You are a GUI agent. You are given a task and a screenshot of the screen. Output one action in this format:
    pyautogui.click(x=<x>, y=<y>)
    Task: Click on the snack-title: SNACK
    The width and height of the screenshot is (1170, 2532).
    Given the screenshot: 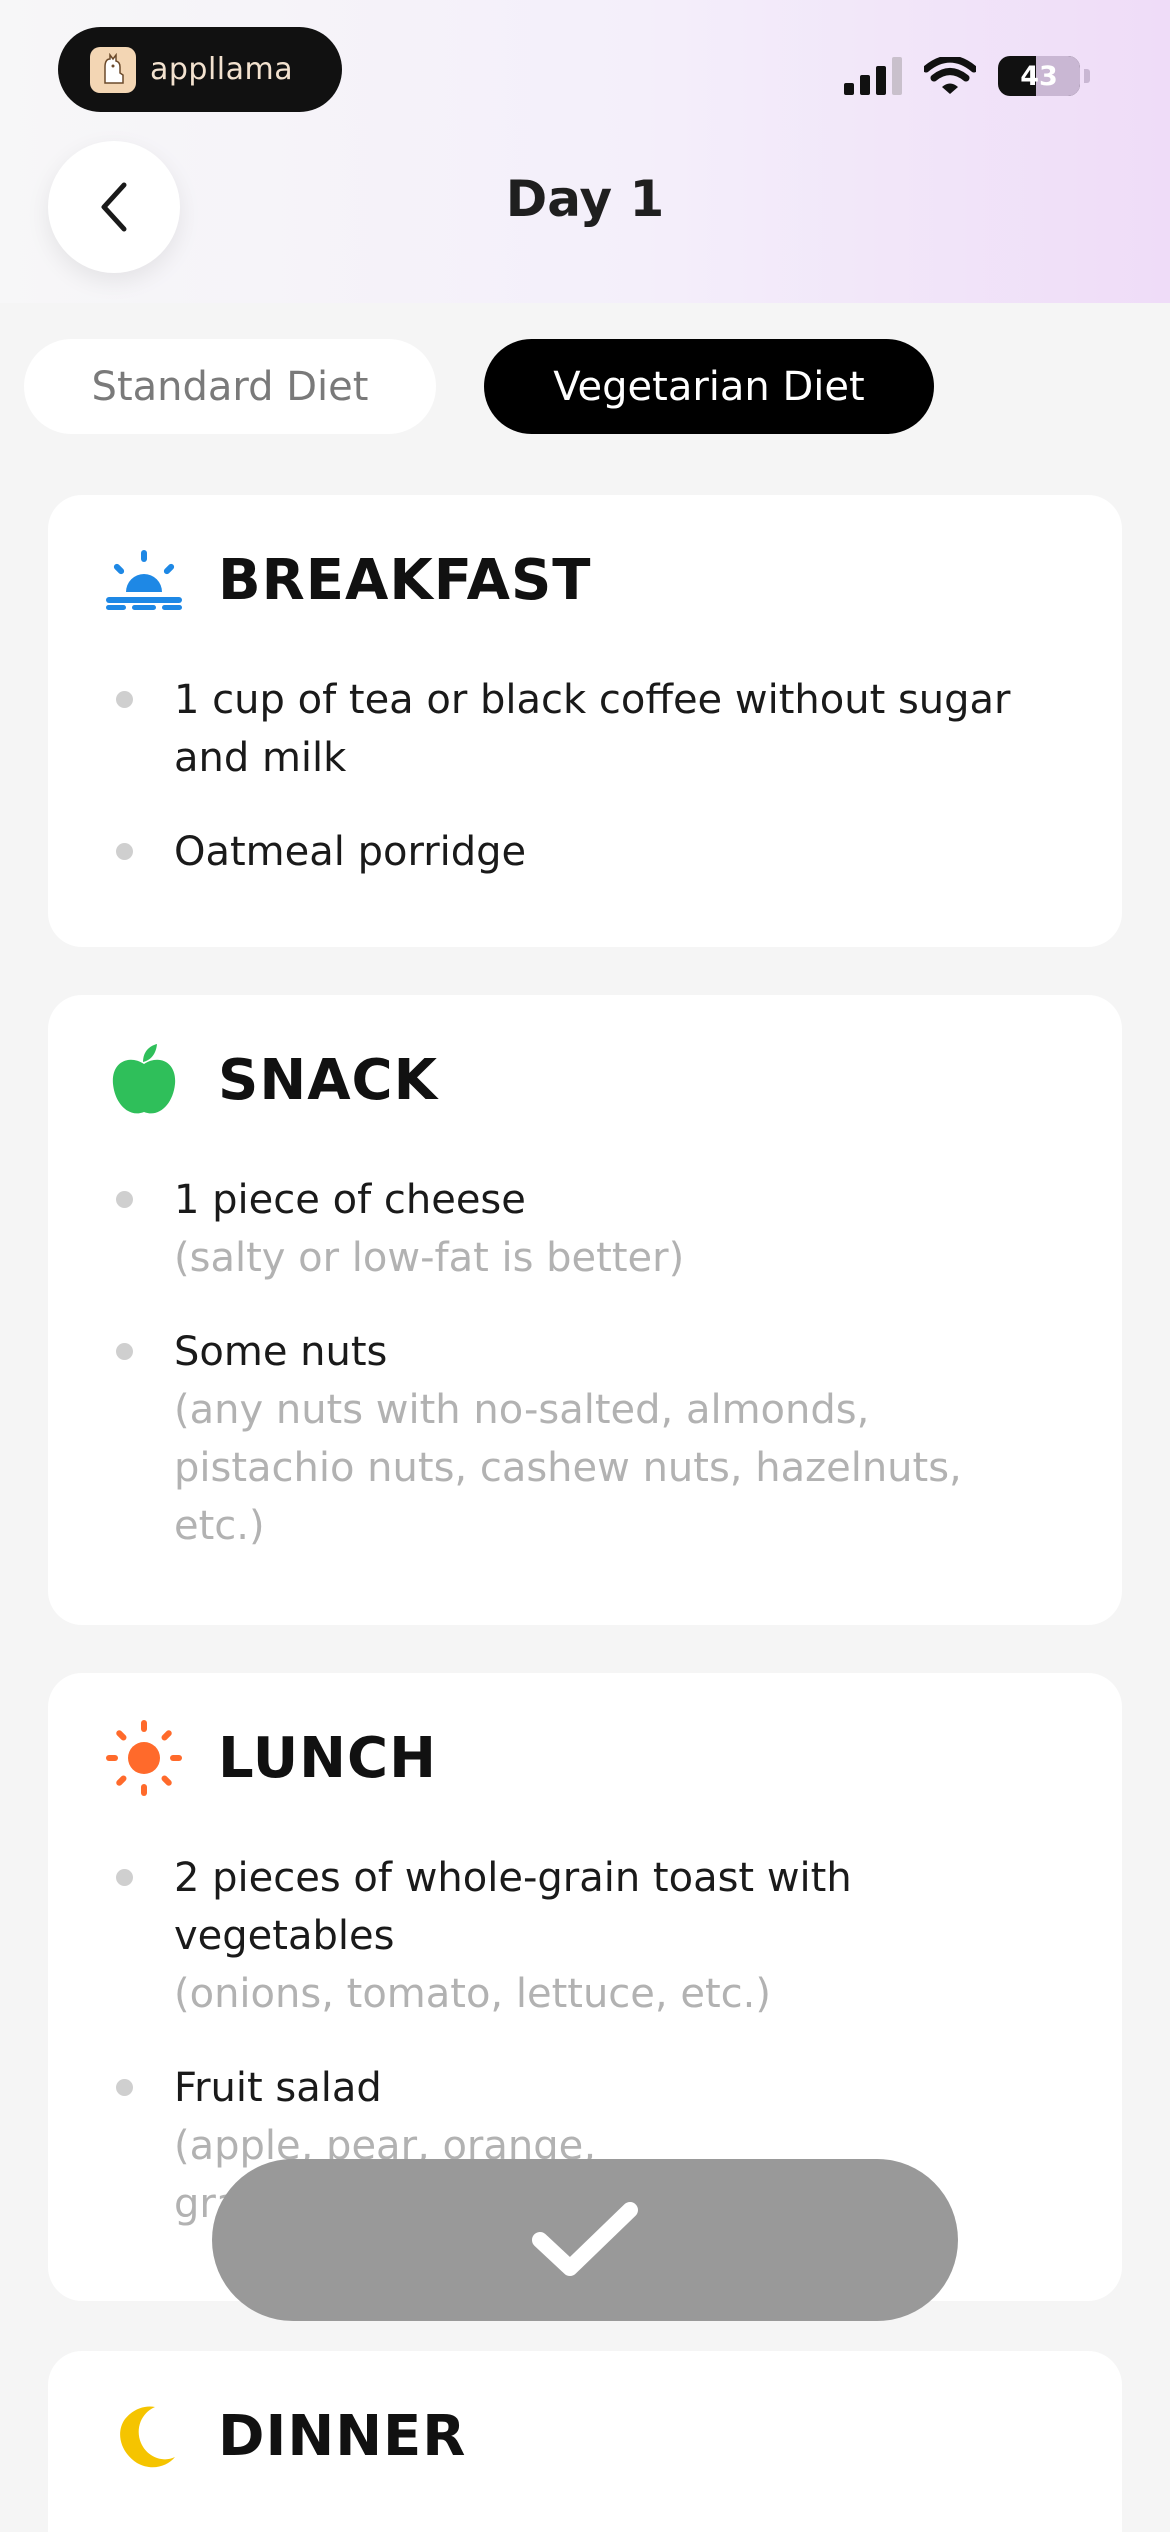 What is the action you would take?
    pyautogui.click(x=328, y=1080)
    